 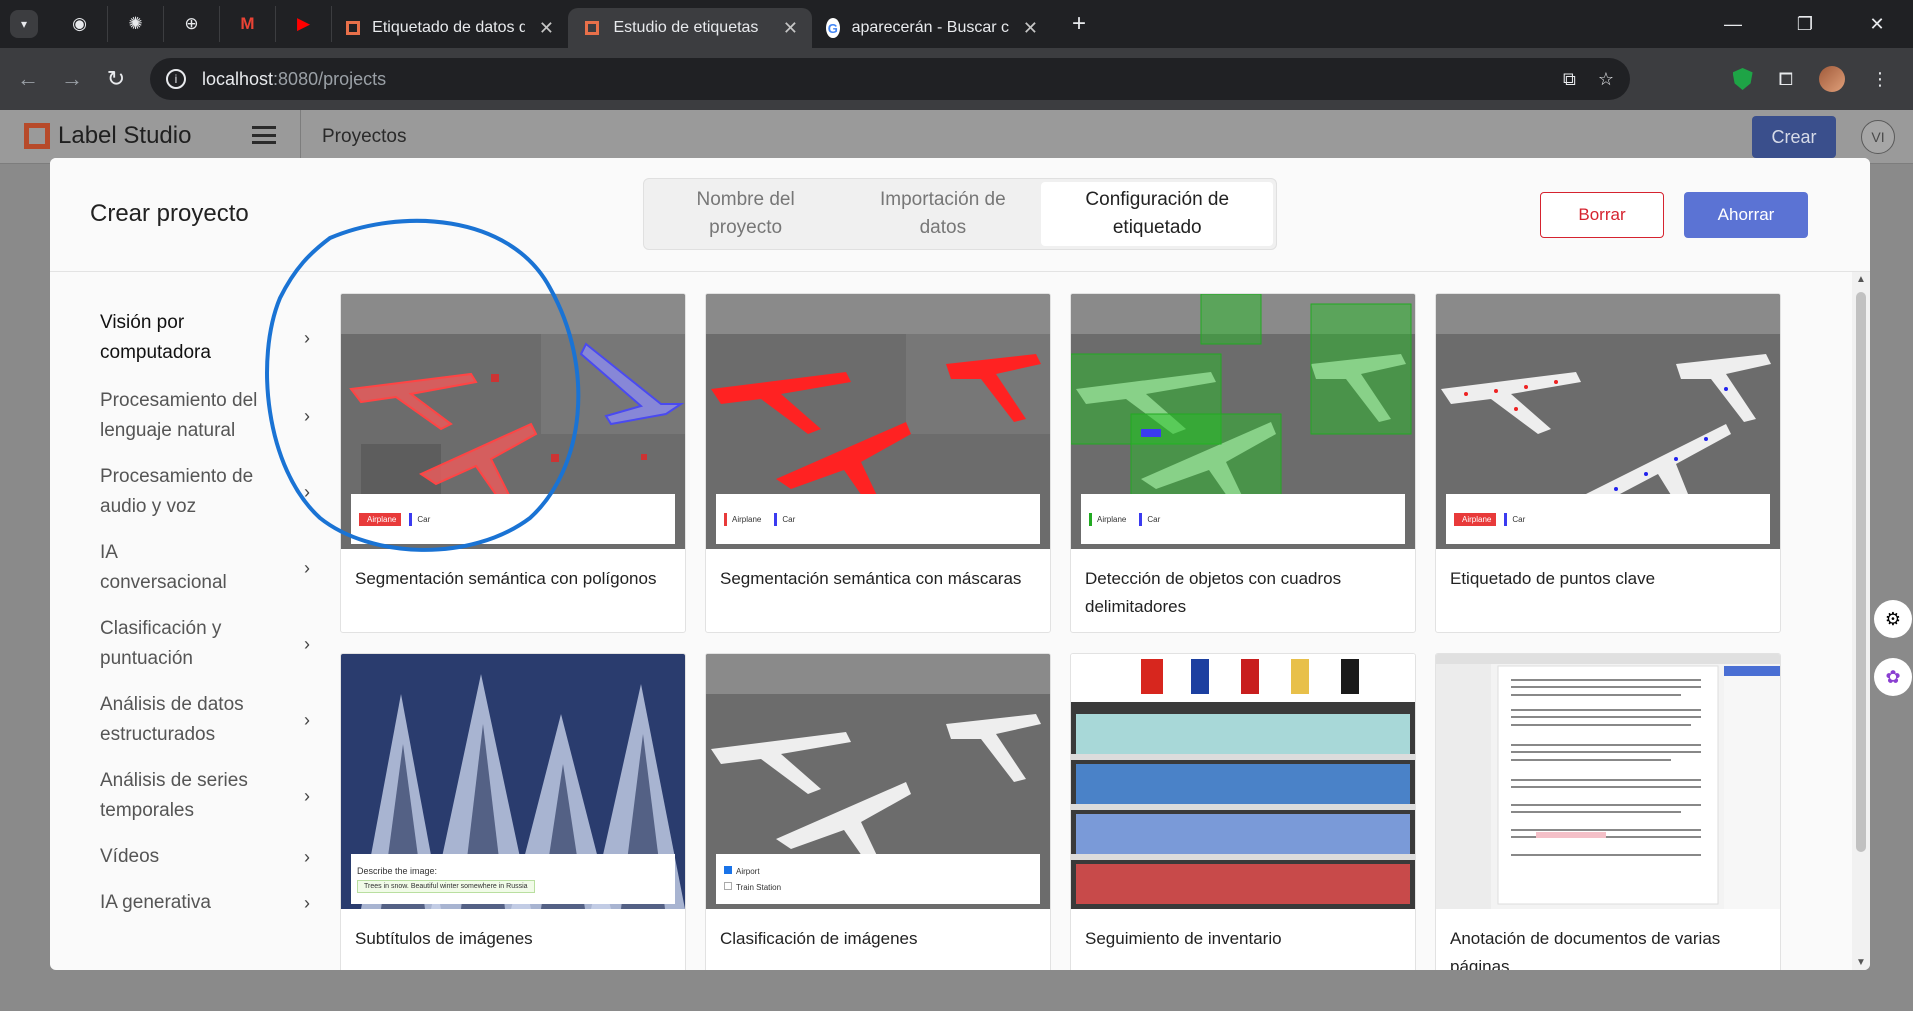 I want to click on label-studio-logo-icon, so click(x=37, y=136).